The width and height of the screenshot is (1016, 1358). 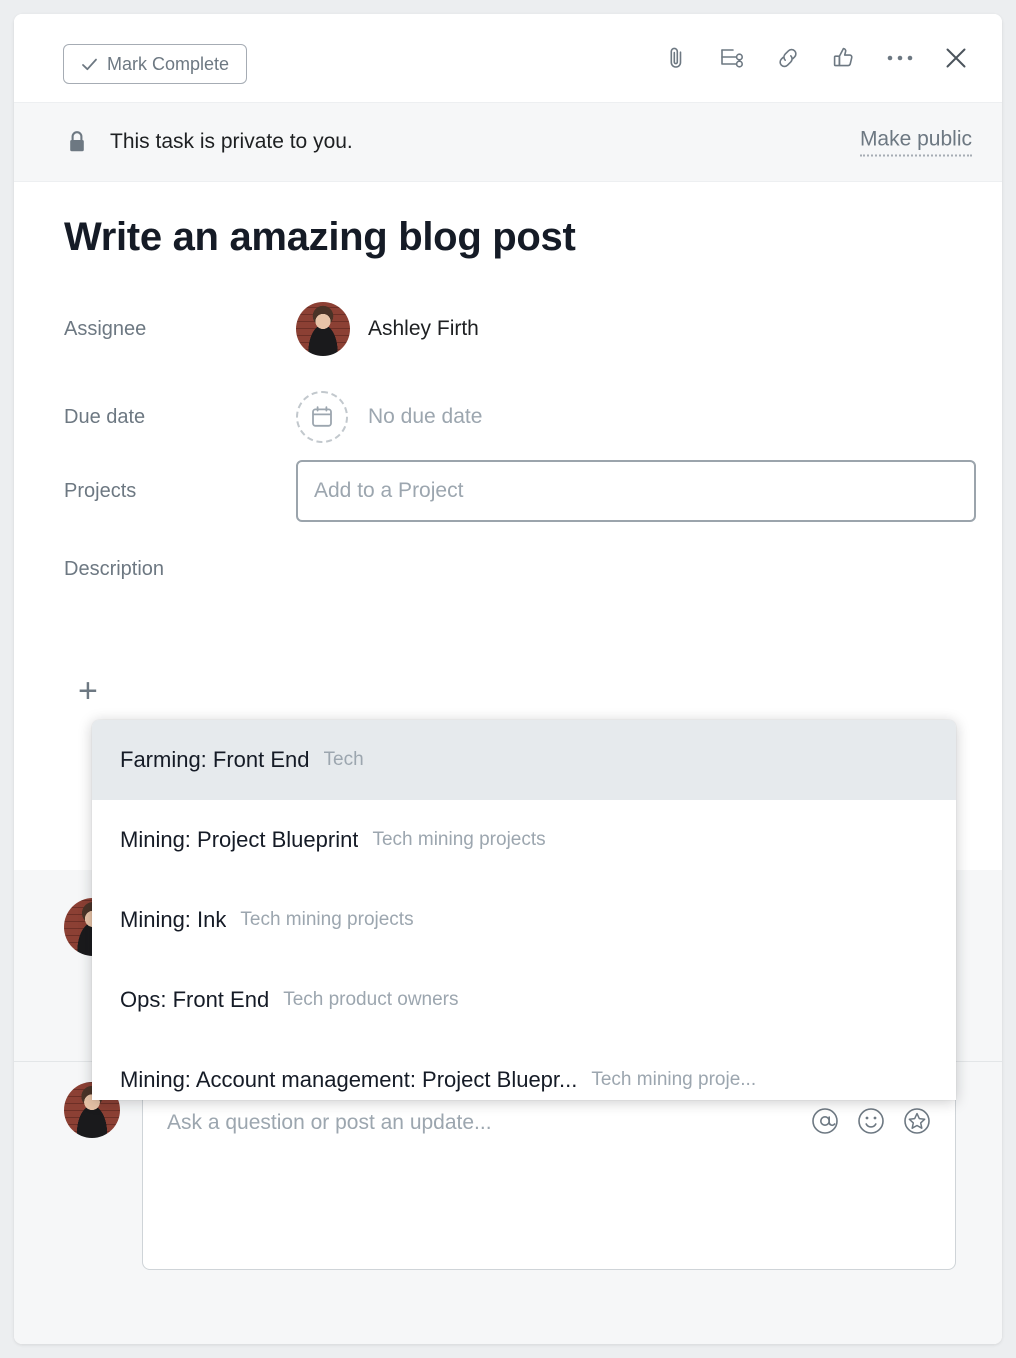 I want to click on mark-complete-button: Mark Complete, so click(x=155, y=64).